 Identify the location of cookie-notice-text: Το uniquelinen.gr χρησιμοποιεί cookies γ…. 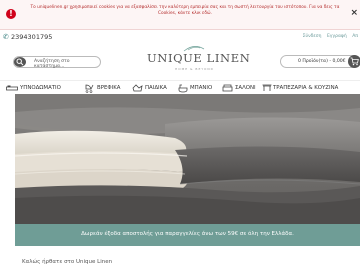
(185, 11).